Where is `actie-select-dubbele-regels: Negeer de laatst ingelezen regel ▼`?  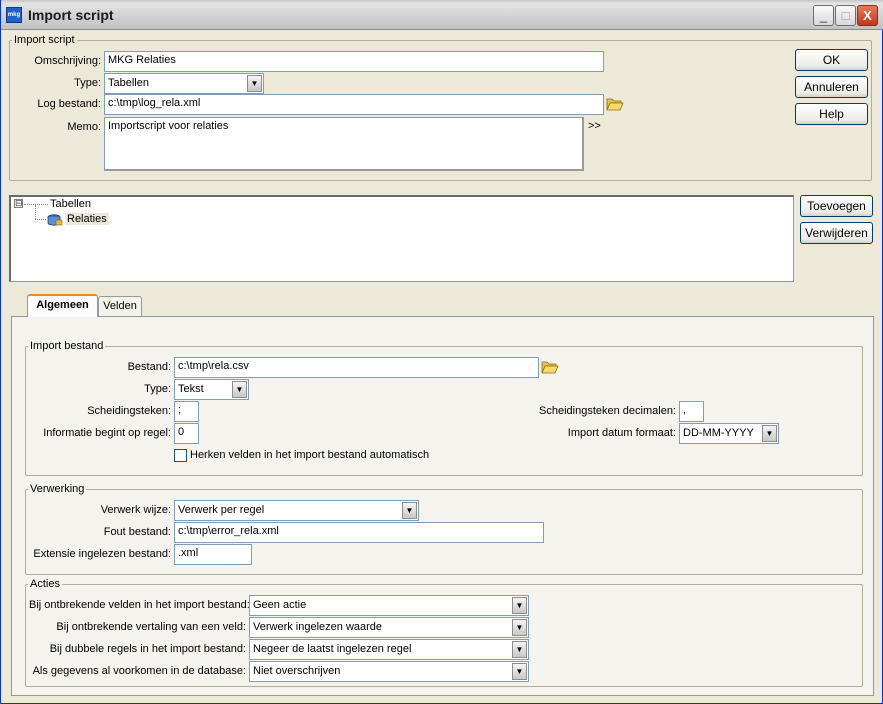 actie-select-dubbele-regels: Negeer de laatst ingelezen regel ▼ is located at coordinates (389, 649).